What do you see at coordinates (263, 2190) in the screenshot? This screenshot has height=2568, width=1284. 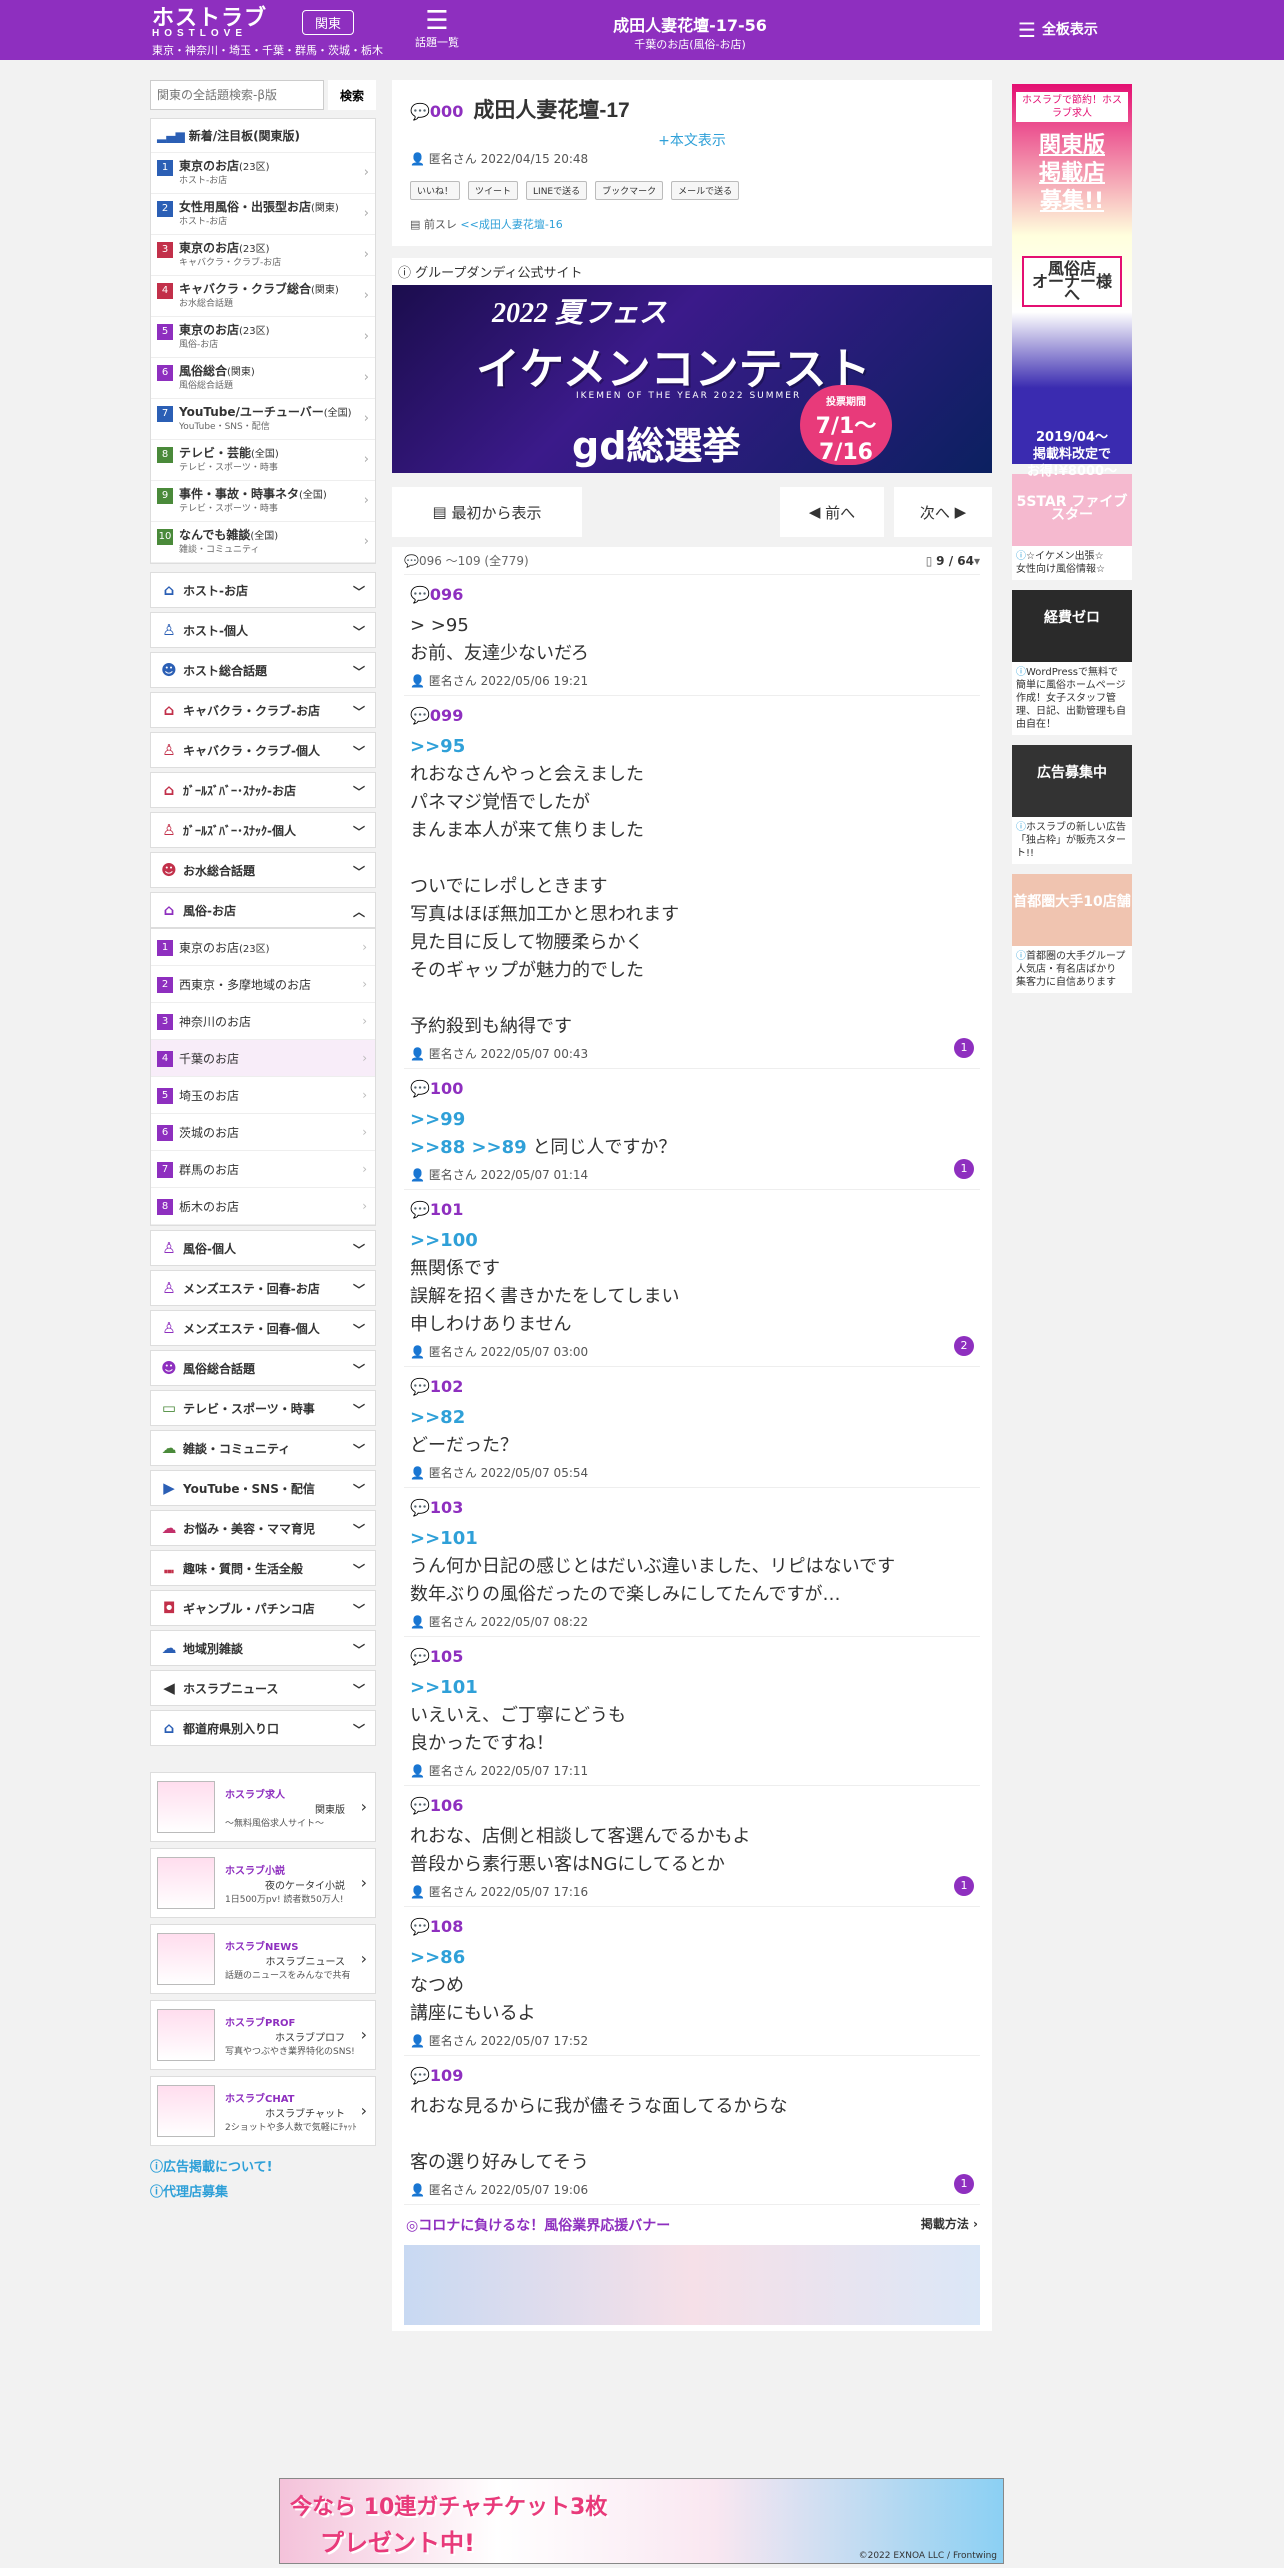 I see `agency-link: ⓘ代理店募集` at bounding box center [263, 2190].